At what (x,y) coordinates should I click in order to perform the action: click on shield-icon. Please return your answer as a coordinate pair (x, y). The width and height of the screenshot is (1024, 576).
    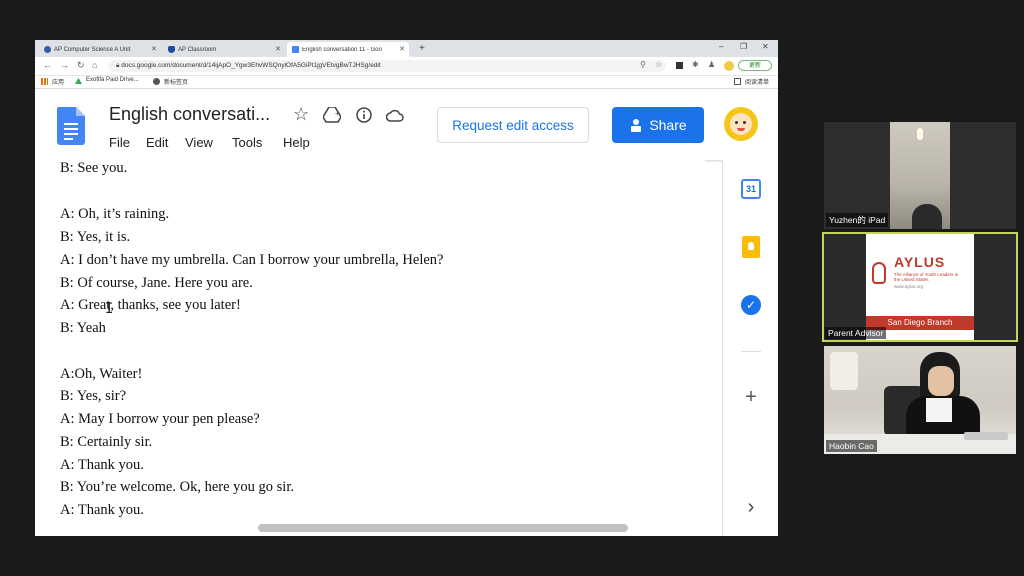
    Looking at the image, I should click on (171, 49).